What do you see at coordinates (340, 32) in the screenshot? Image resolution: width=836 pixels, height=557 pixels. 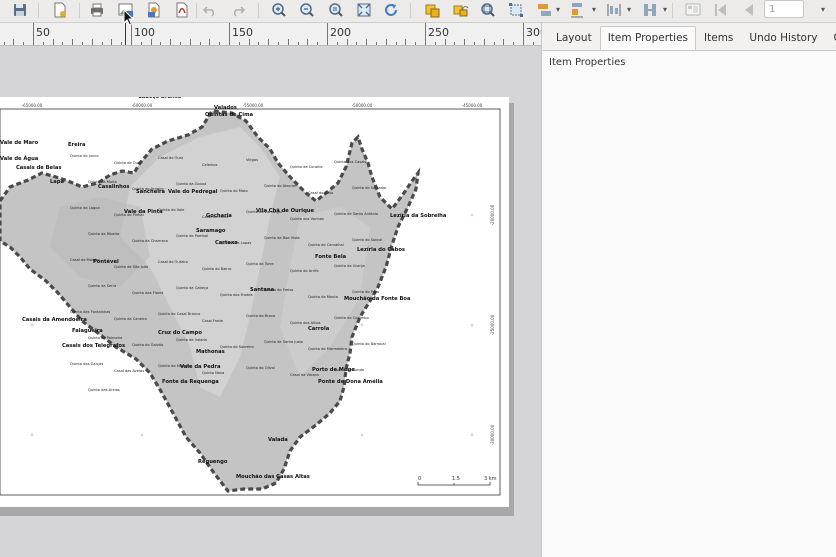 I see `ruler-label: 200` at bounding box center [340, 32].